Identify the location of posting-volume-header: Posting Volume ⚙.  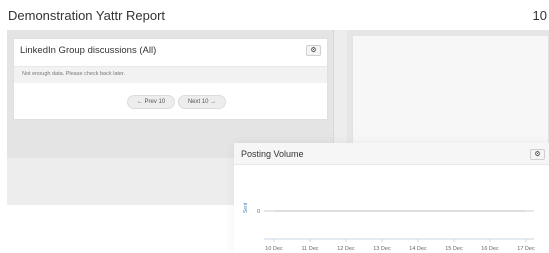
(391, 154).